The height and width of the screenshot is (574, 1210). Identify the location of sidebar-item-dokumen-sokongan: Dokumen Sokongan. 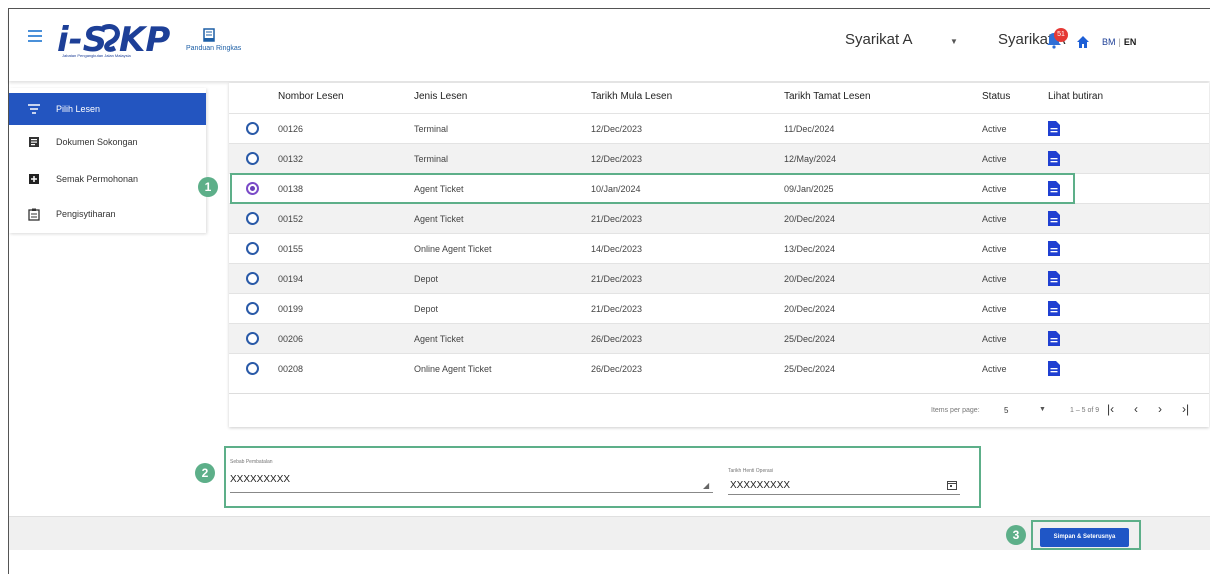
(107, 142).